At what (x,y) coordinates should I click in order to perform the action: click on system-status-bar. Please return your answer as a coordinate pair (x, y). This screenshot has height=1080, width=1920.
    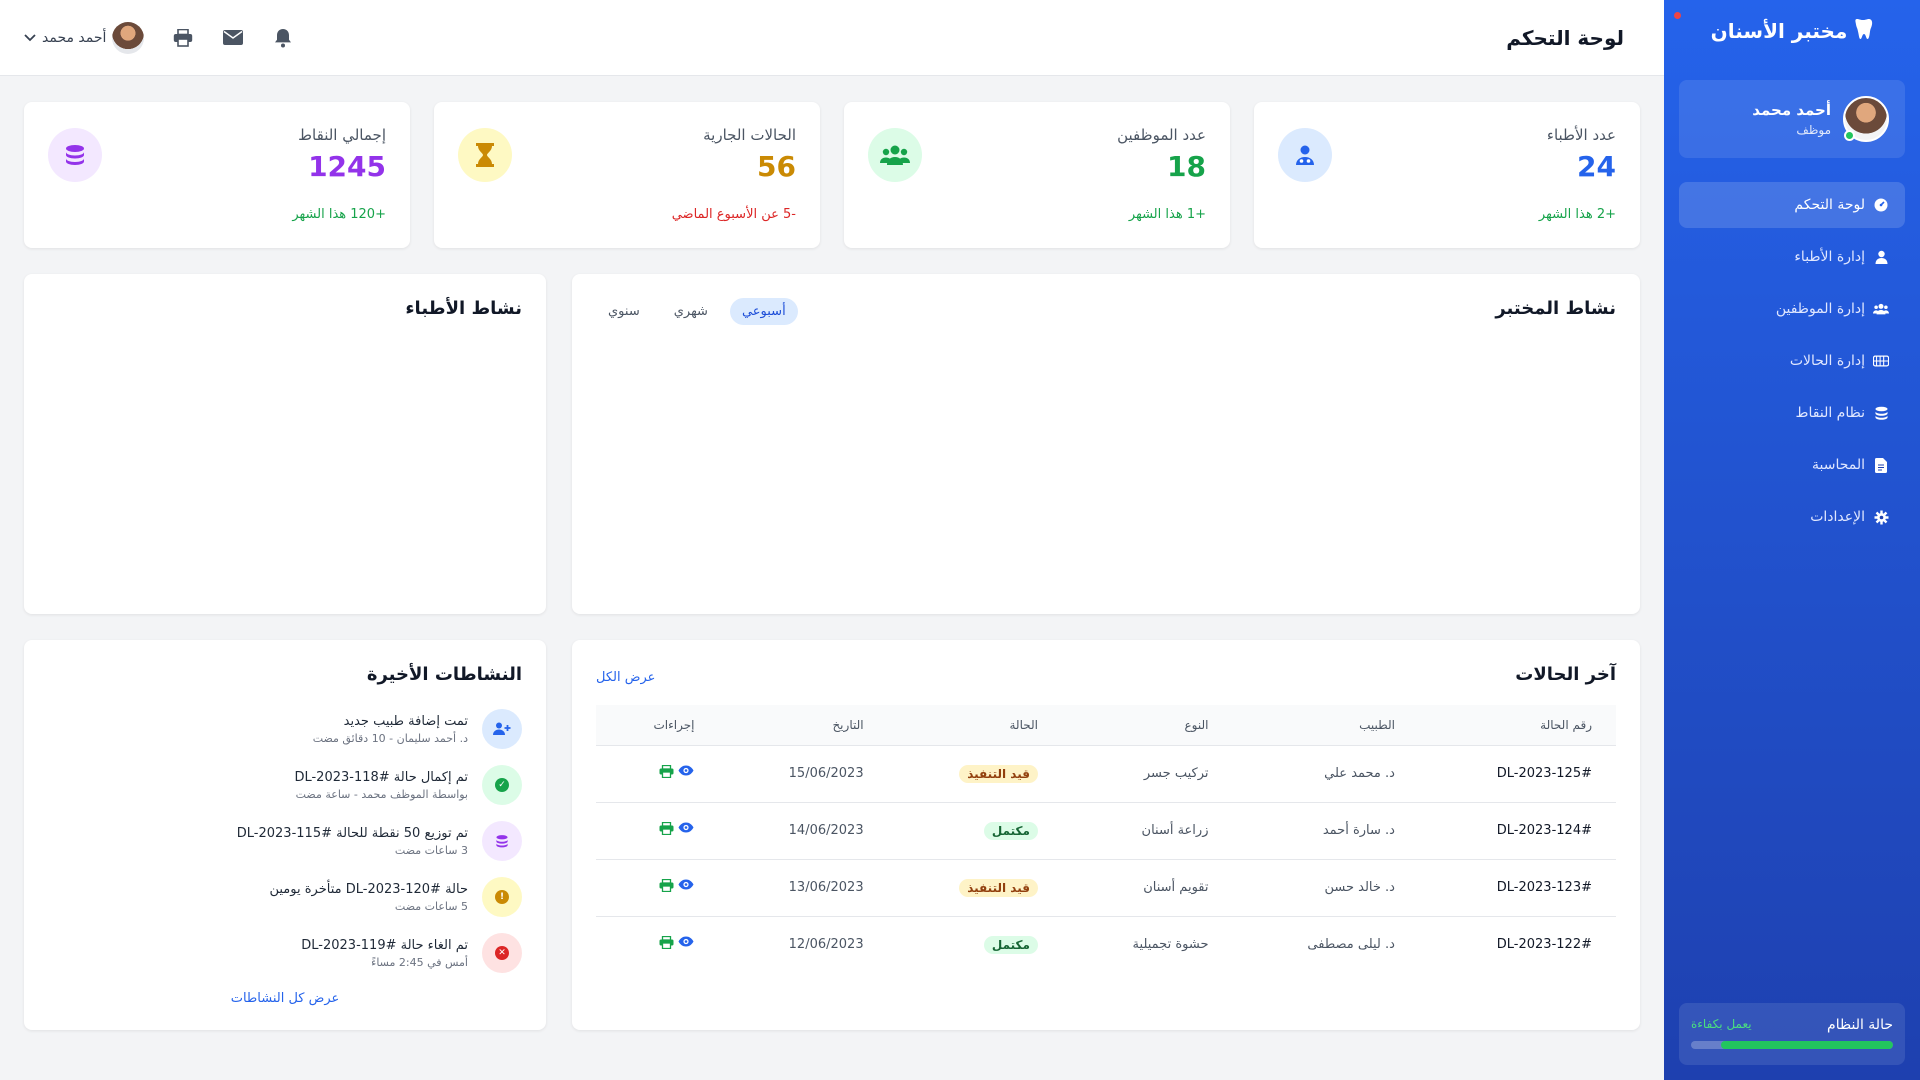
    Looking at the image, I should click on (1792, 1045).